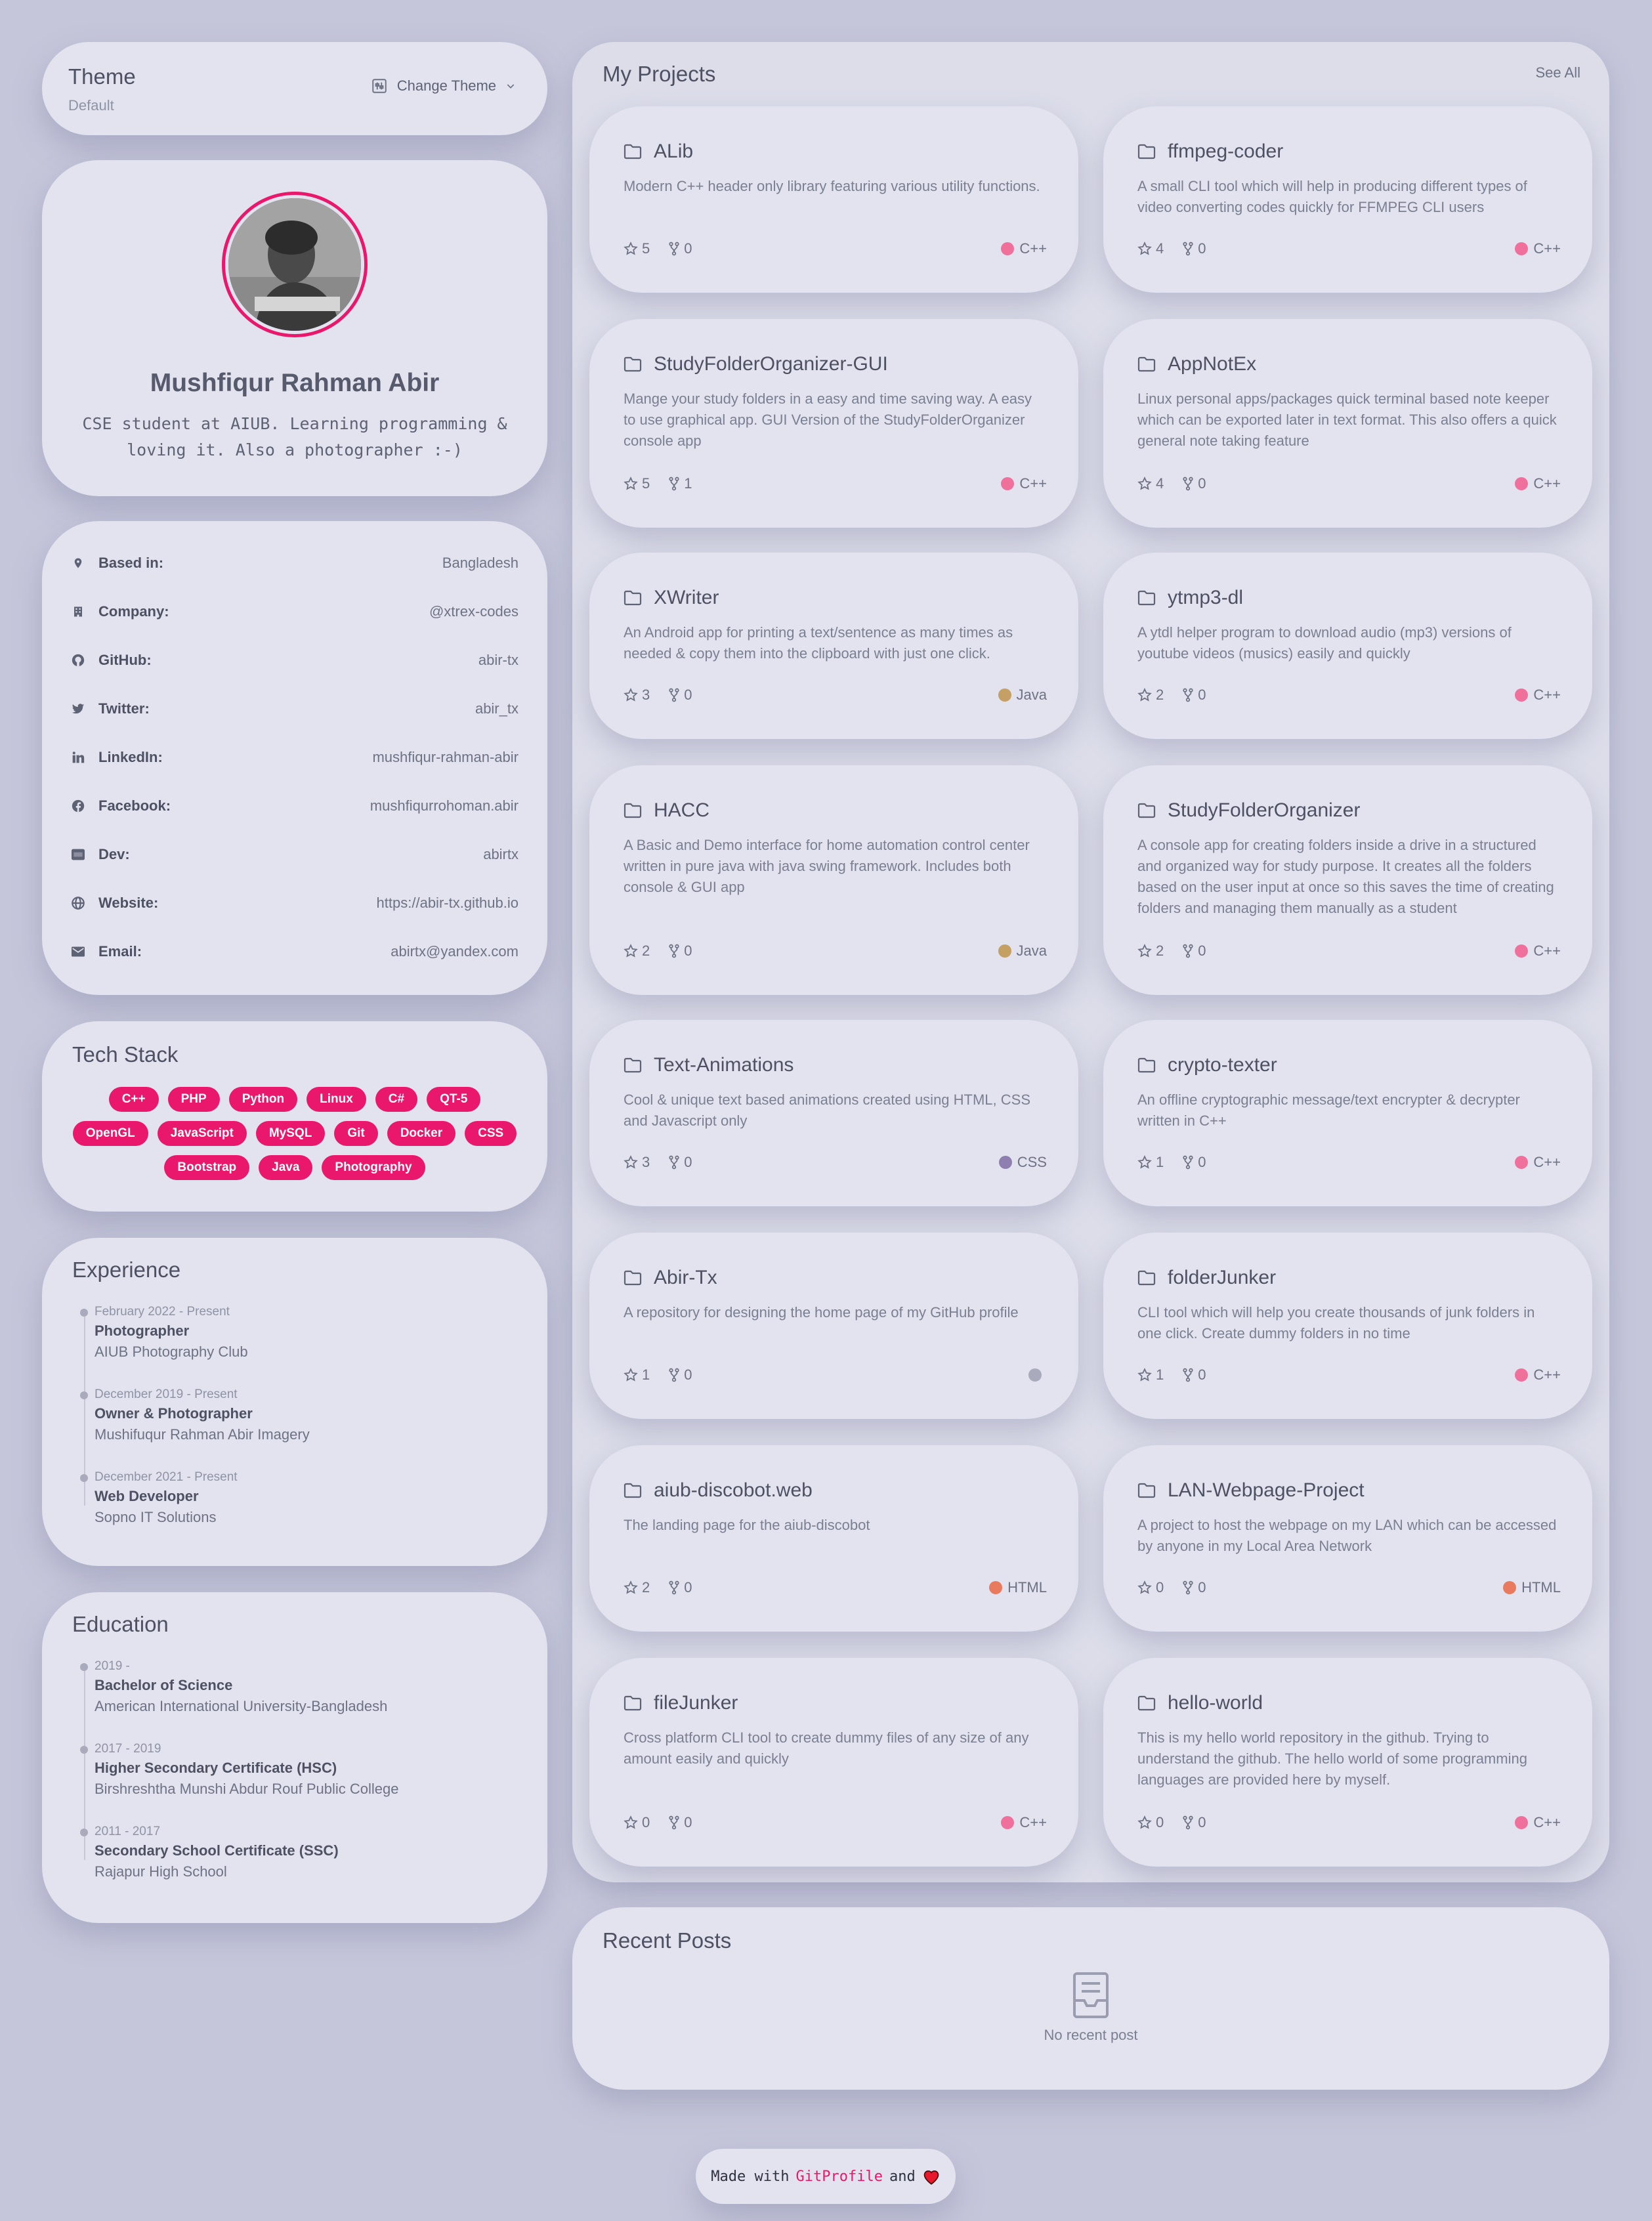 The image size is (1652, 2221). Describe the element at coordinates (1225, 151) in the screenshot. I see `project-name: ffmpeg-coder` at that location.